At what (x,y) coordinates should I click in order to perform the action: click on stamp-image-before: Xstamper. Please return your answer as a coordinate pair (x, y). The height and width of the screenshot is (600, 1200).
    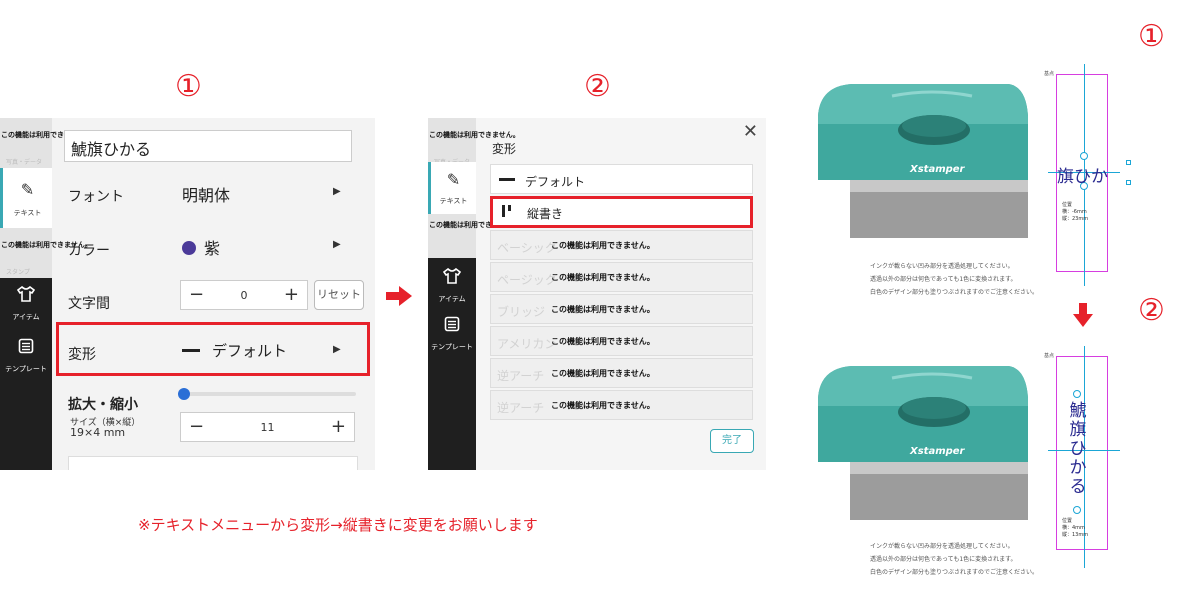
    Looking at the image, I should click on (923, 161).